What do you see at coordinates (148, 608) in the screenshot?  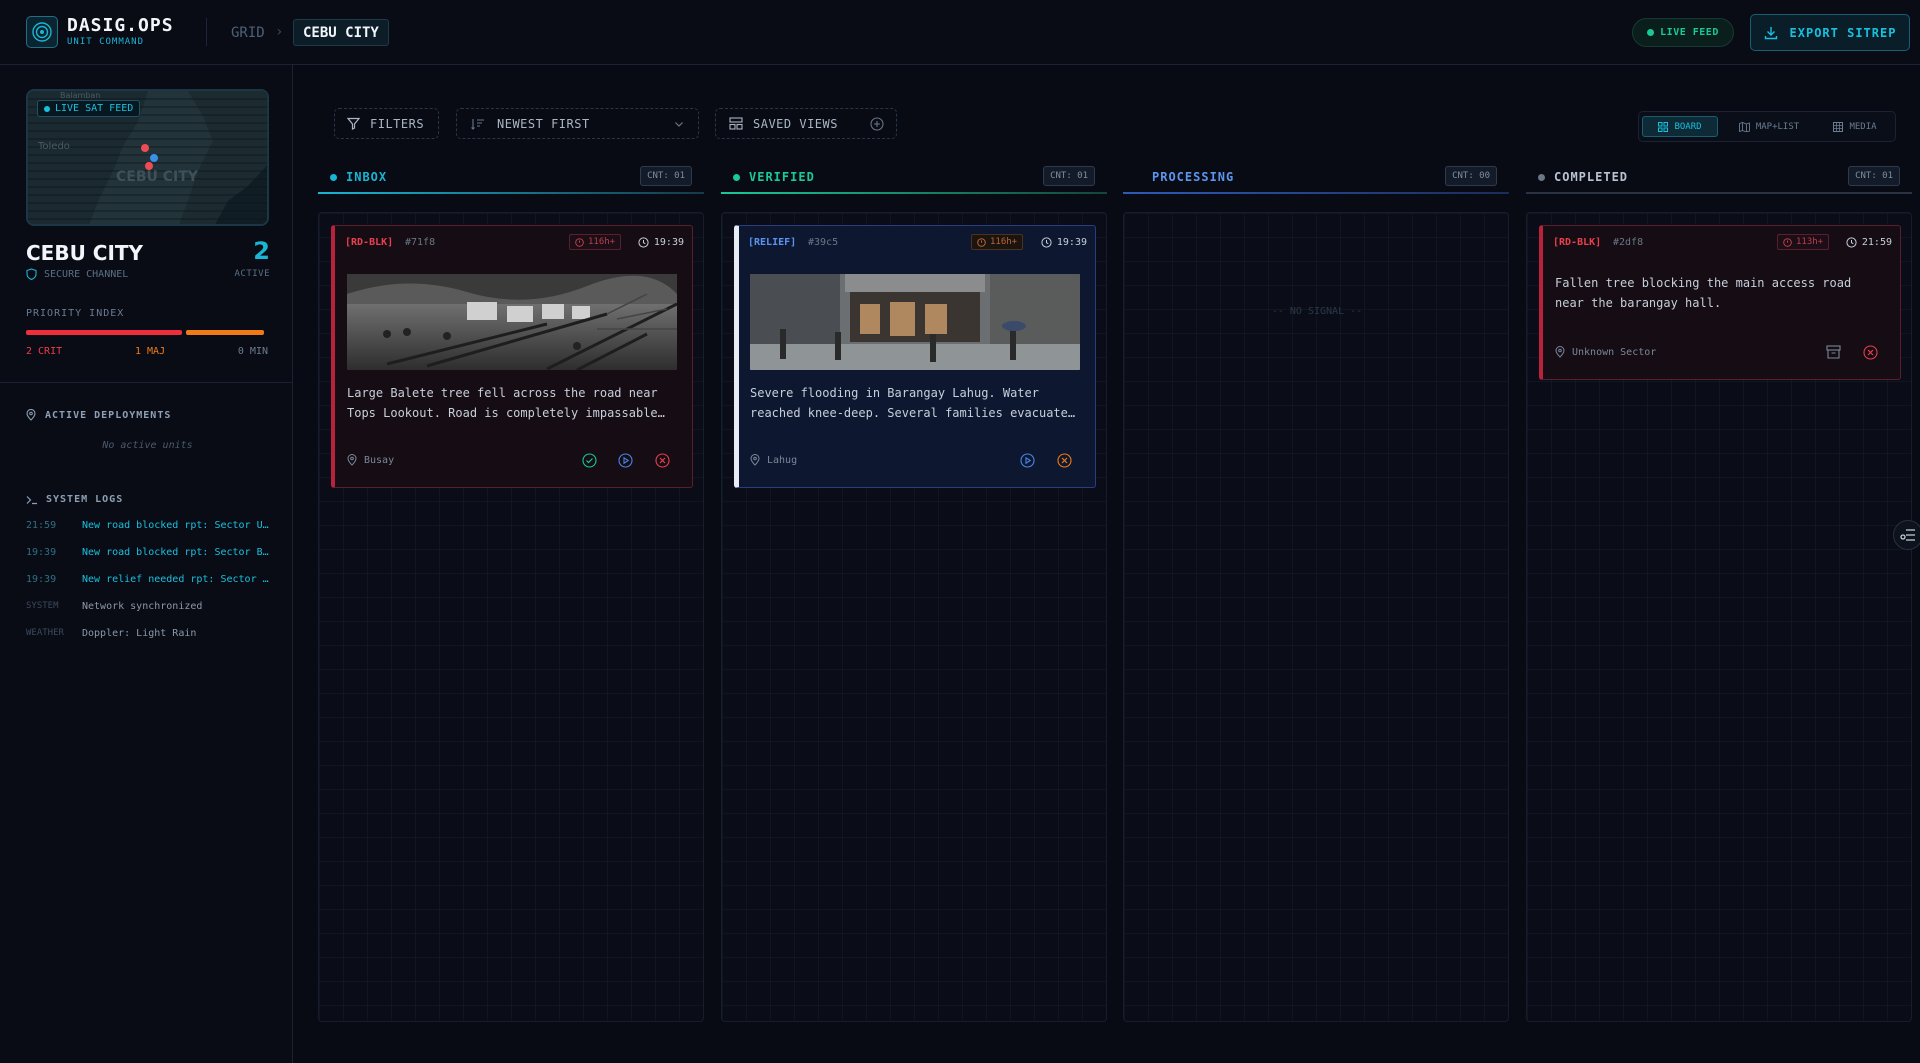 I see `log-entry: SYSTEM Network synchronized` at bounding box center [148, 608].